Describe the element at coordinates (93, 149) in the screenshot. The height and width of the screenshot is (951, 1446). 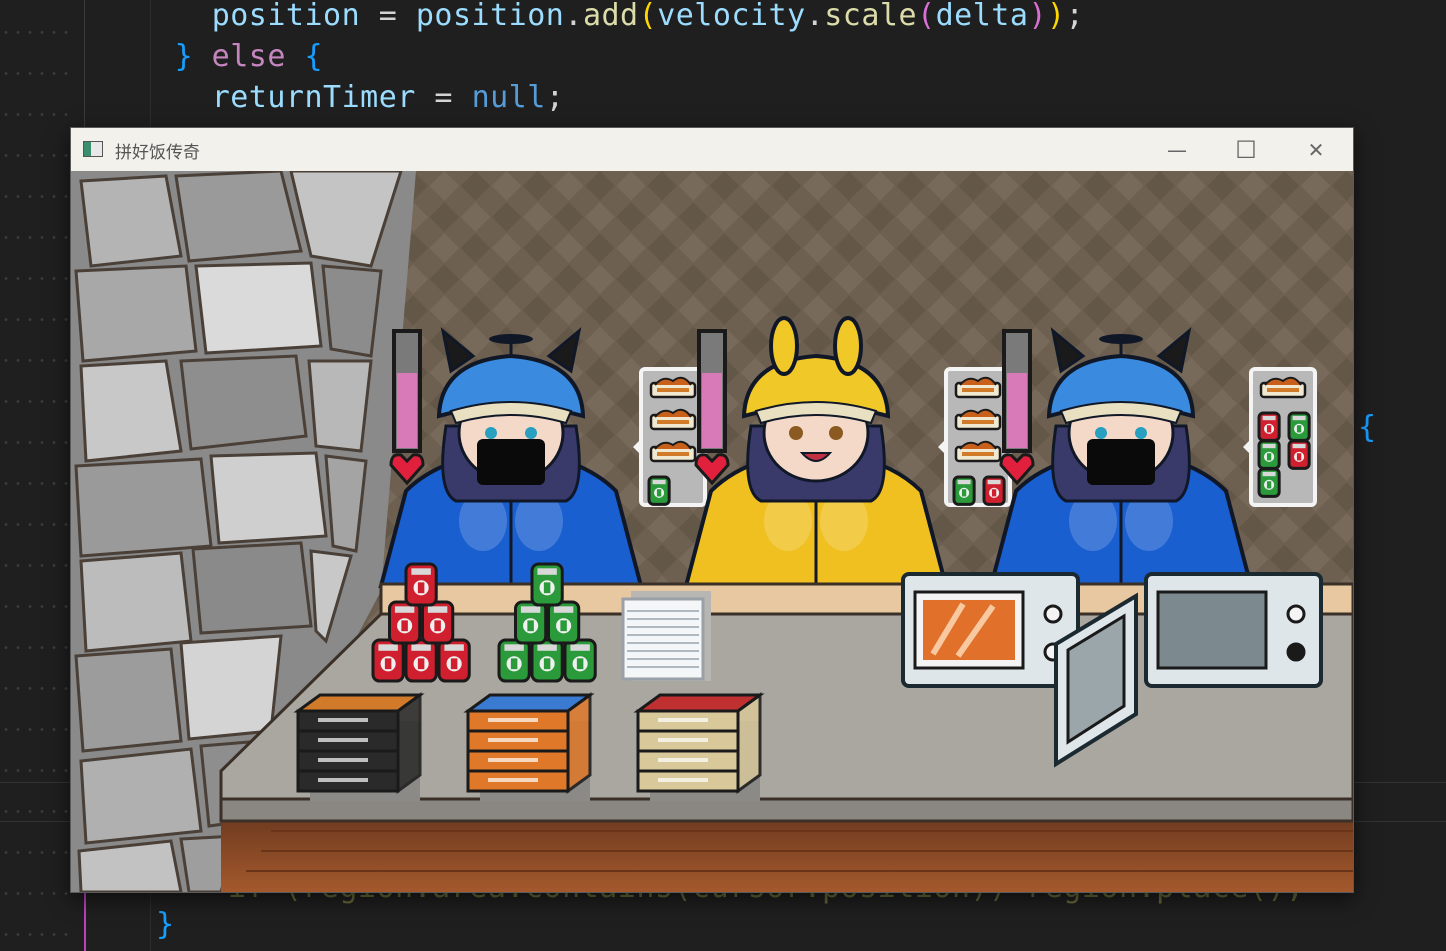
I see `app-icon` at that location.